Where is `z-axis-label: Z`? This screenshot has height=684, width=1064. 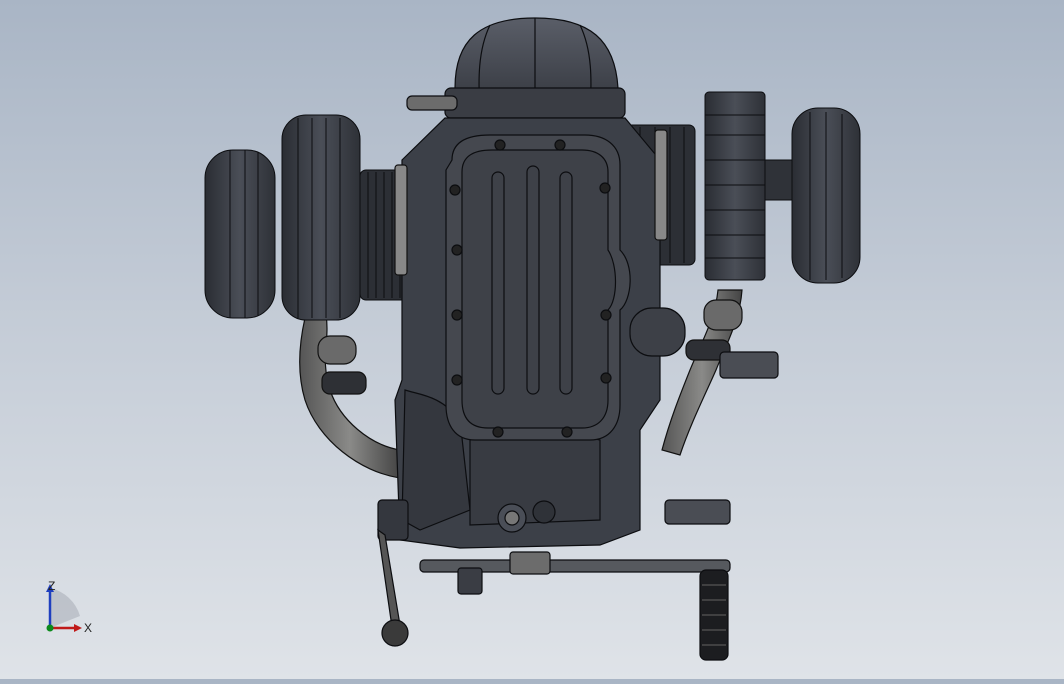 z-axis-label: Z is located at coordinates (51, 586).